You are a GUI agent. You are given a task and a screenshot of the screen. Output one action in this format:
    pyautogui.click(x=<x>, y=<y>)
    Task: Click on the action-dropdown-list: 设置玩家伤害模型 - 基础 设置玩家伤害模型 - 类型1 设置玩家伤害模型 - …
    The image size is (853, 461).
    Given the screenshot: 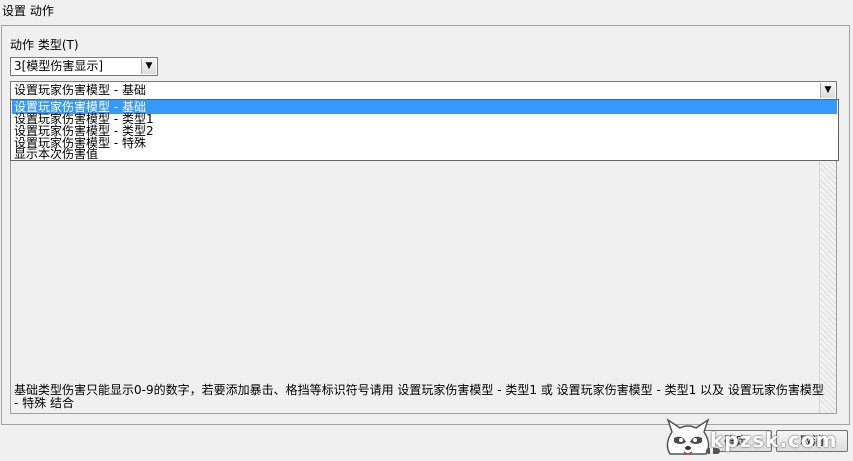 What is the action you would take?
    pyautogui.click(x=424, y=130)
    